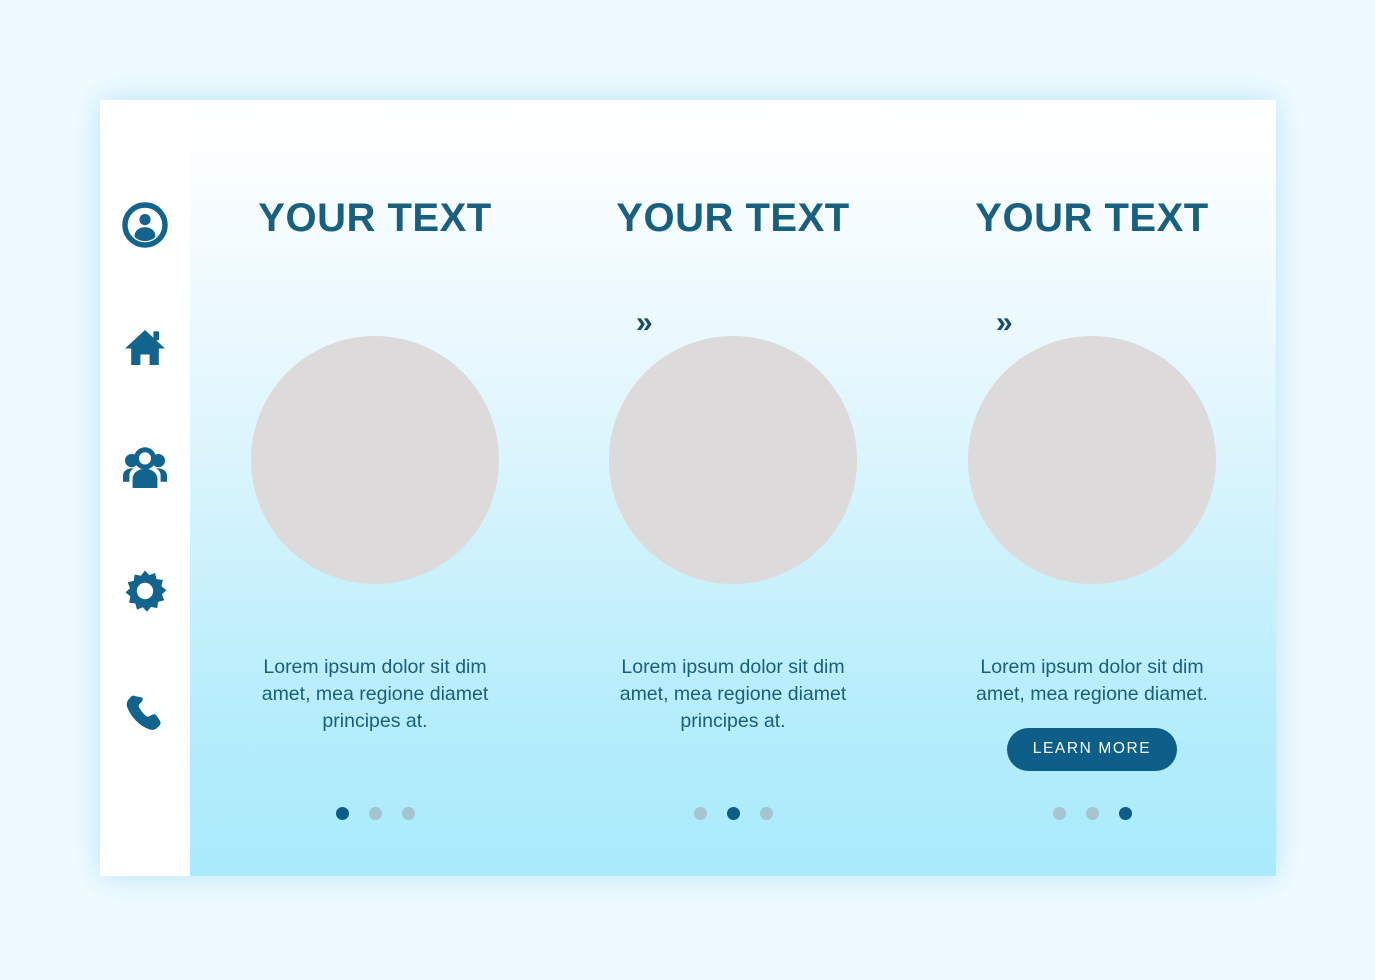  What do you see at coordinates (375, 218) in the screenshot?
I see `panel-1-heading: YOUR TEXT` at bounding box center [375, 218].